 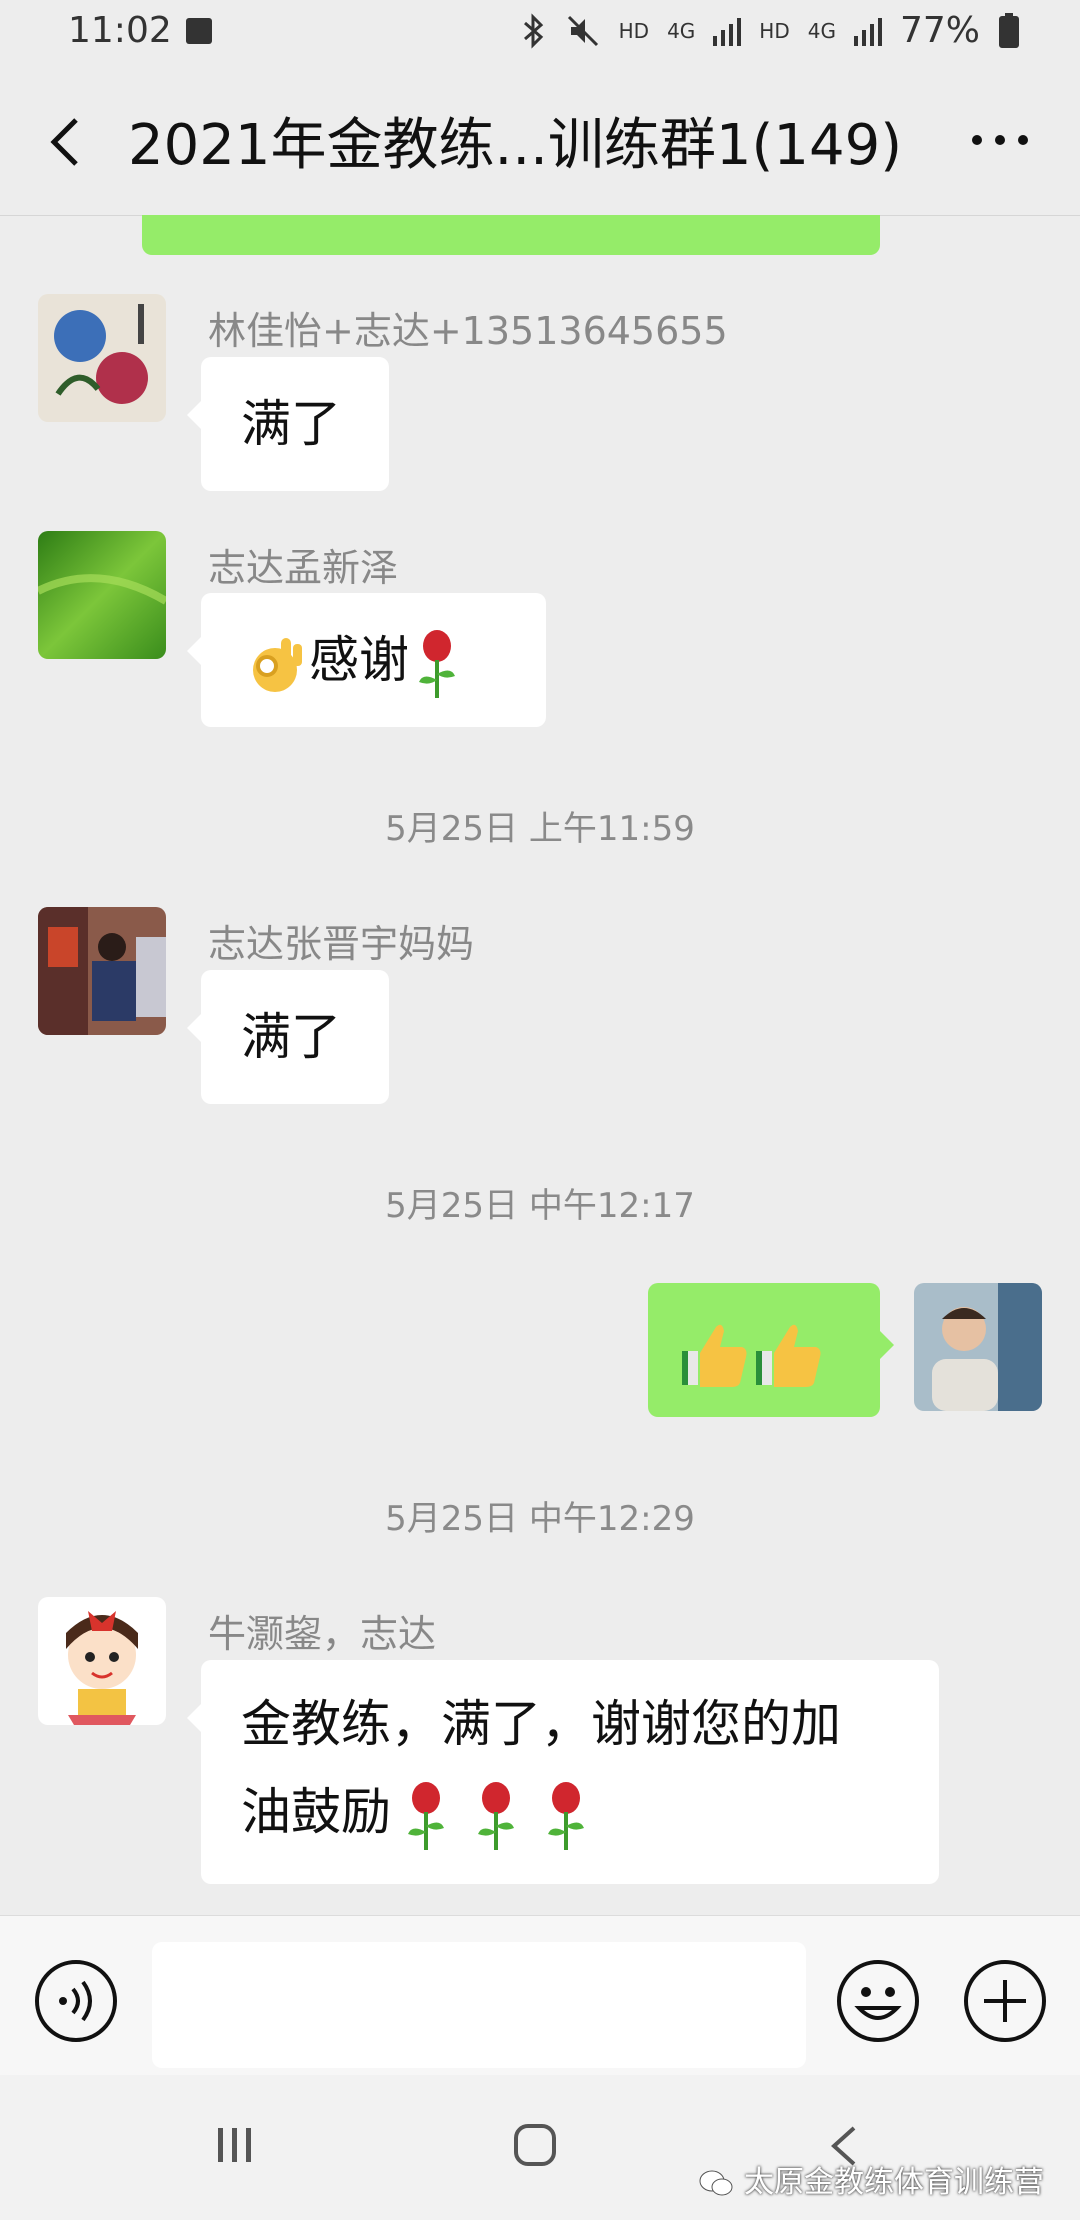 What do you see at coordinates (199, 31) in the screenshot?
I see `notification-check-icon` at bounding box center [199, 31].